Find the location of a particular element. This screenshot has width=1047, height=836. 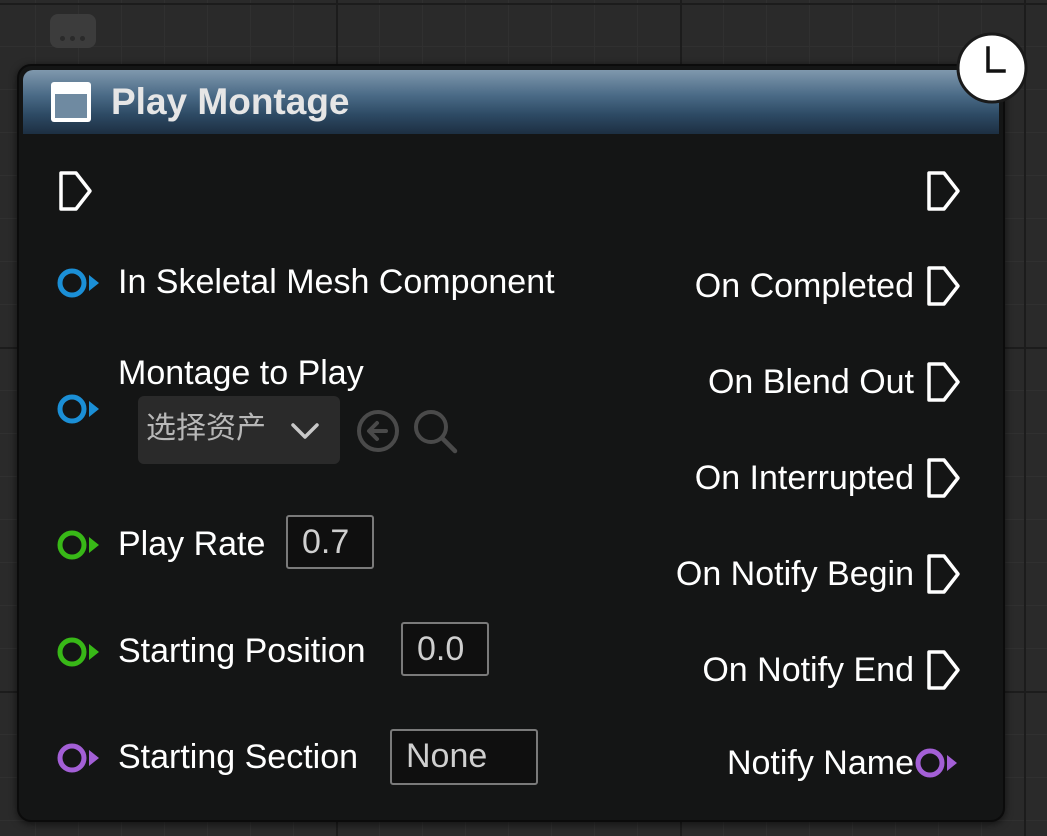

chevron-down-icon is located at coordinates (305, 431).